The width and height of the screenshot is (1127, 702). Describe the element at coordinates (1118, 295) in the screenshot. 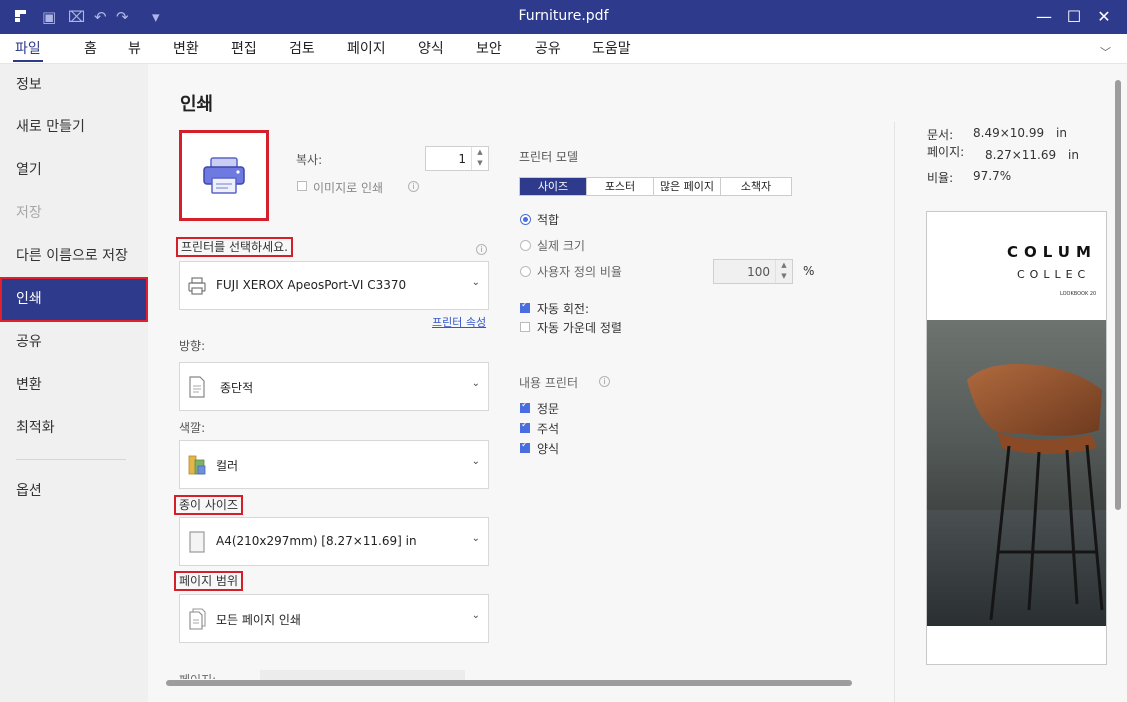

I see `scrollbar-thumb` at that location.